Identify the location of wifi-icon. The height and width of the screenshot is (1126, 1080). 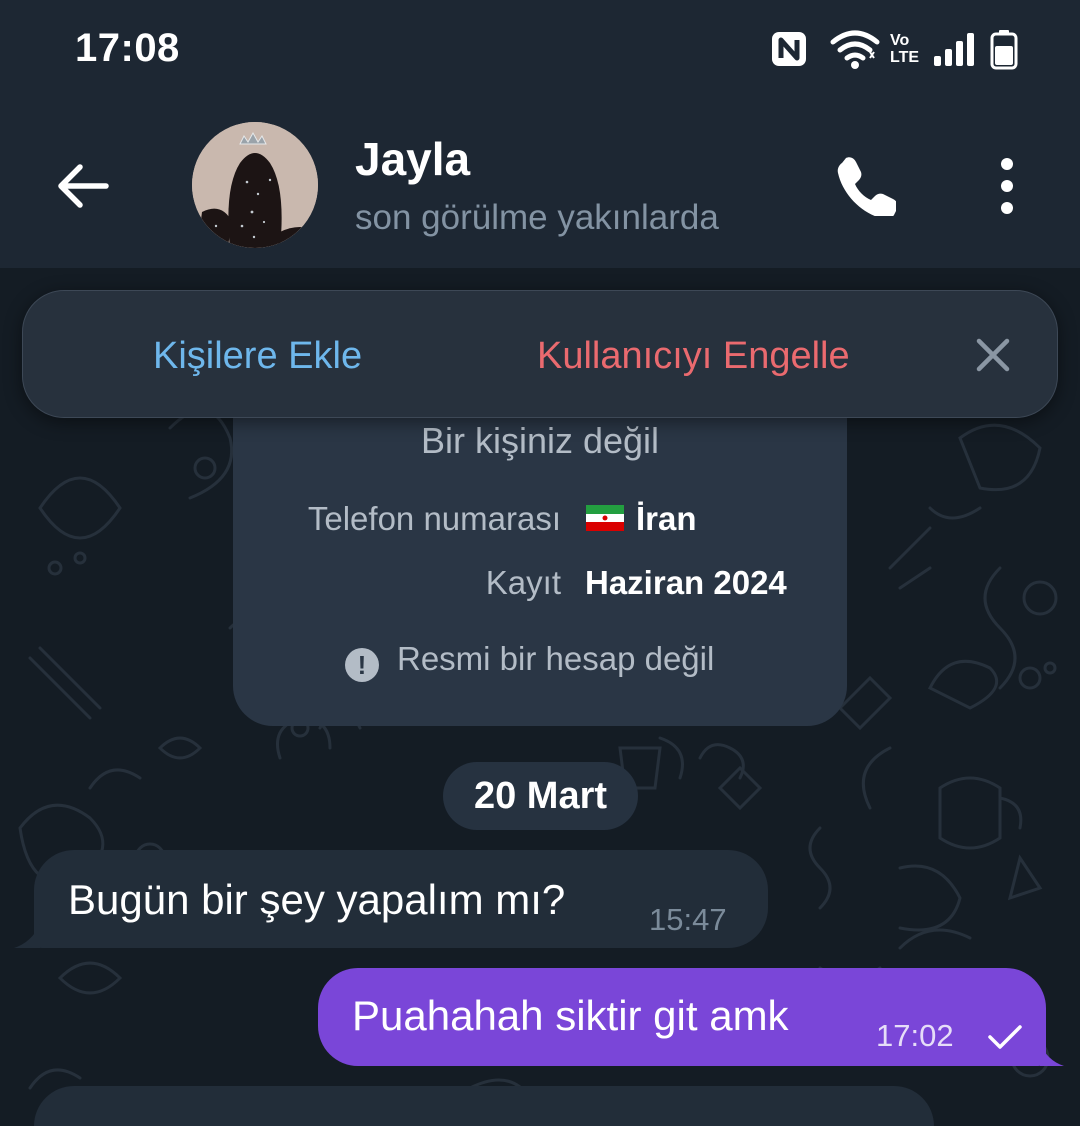
(855, 49).